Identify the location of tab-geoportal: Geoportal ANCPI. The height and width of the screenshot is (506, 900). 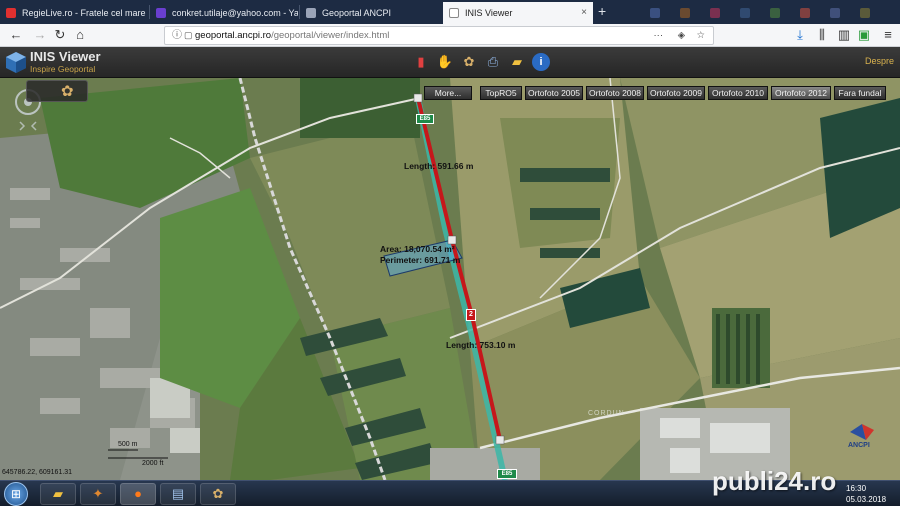
(371, 13).